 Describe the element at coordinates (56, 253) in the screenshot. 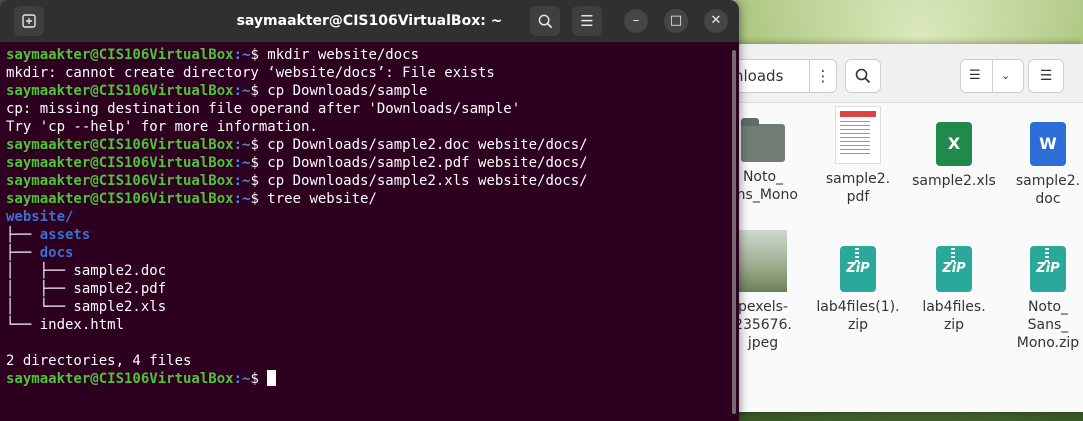

I see `directory-name: docs` at that location.